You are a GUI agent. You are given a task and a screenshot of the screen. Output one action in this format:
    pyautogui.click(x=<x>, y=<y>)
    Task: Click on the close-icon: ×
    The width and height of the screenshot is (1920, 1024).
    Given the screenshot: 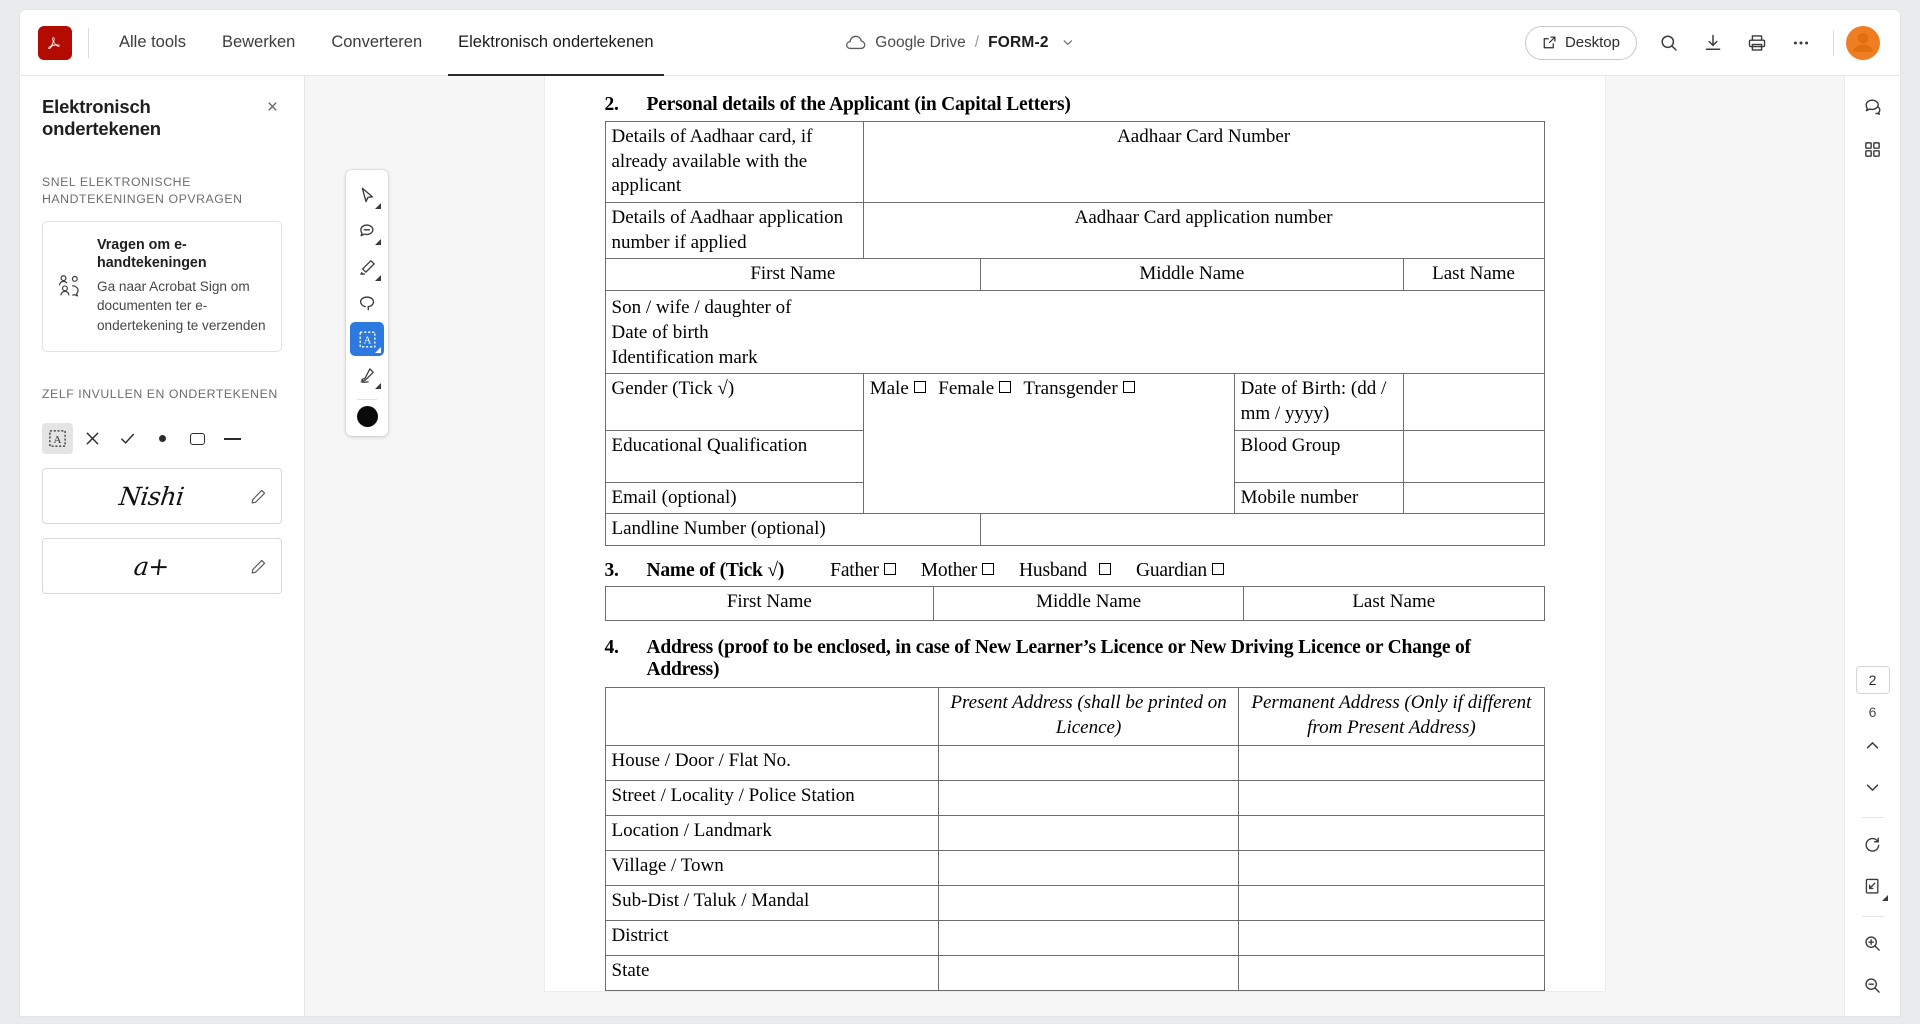 What is the action you would take?
    pyautogui.click(x=272, y=107)
    